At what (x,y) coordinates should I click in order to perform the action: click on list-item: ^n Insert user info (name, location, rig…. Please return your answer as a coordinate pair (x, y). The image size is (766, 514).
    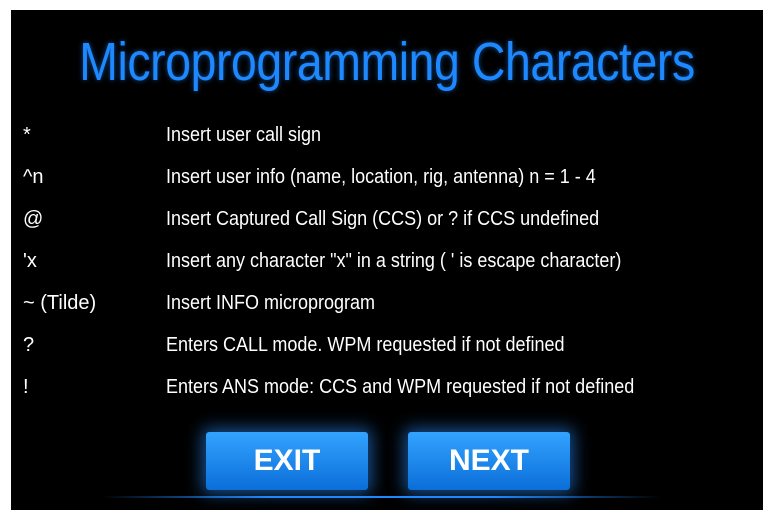
    Looking at the image, I should click on (387, 178).